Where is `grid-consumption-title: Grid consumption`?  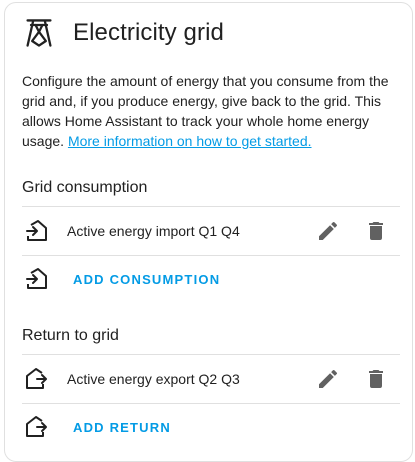 grid-consumption-title: Grid consumption is located at coordinates (85, 187).